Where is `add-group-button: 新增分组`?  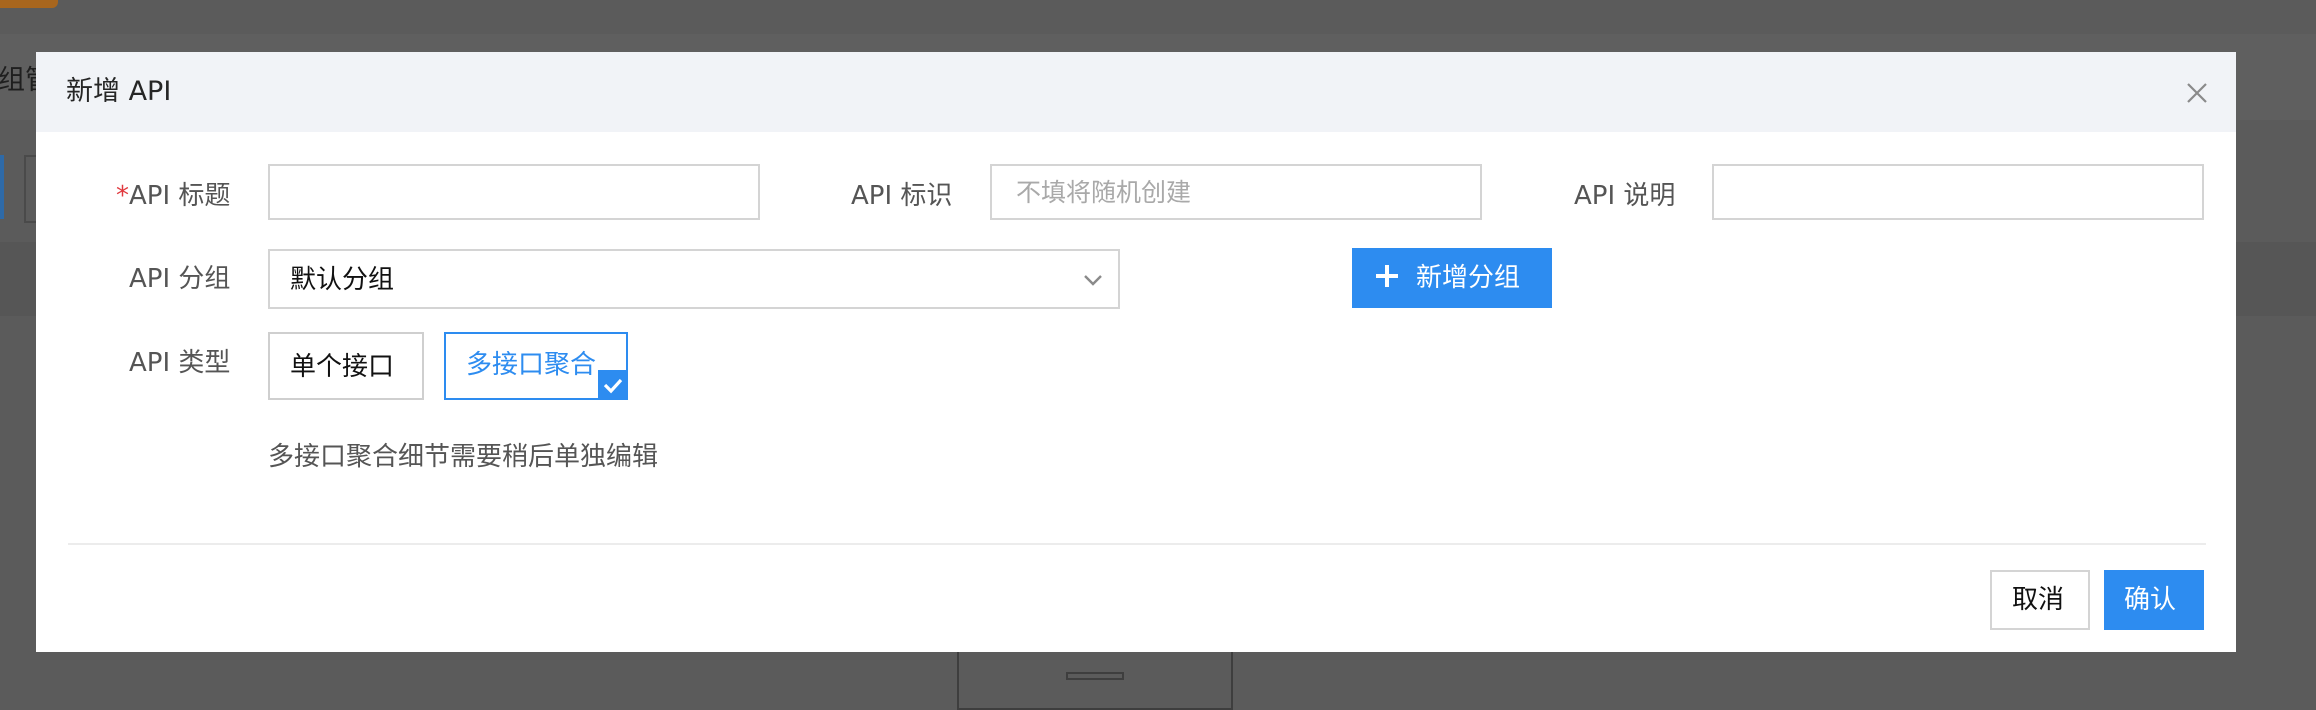 add-group-button: 新增分组 is located at coordinates (1452, 278).